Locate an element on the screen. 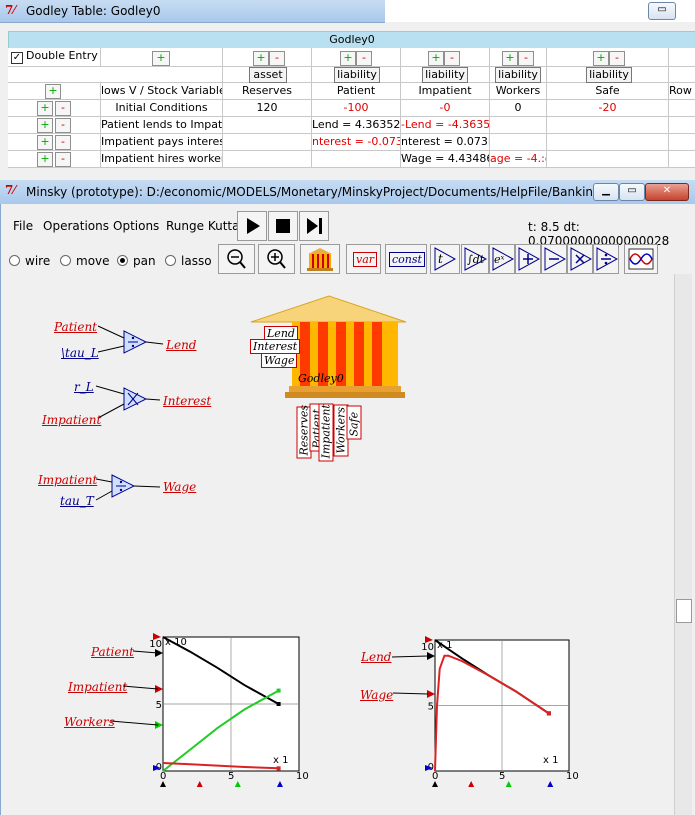  asset-type-select-impatient: liability is located at coordinates (445, 75).